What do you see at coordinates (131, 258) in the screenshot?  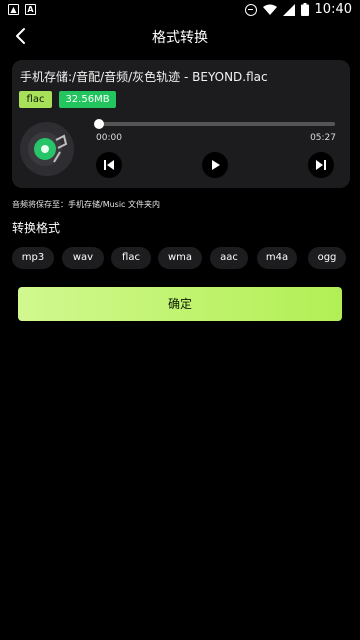 I see `format-chip-flac: flac` at bounding box center [131, 258].